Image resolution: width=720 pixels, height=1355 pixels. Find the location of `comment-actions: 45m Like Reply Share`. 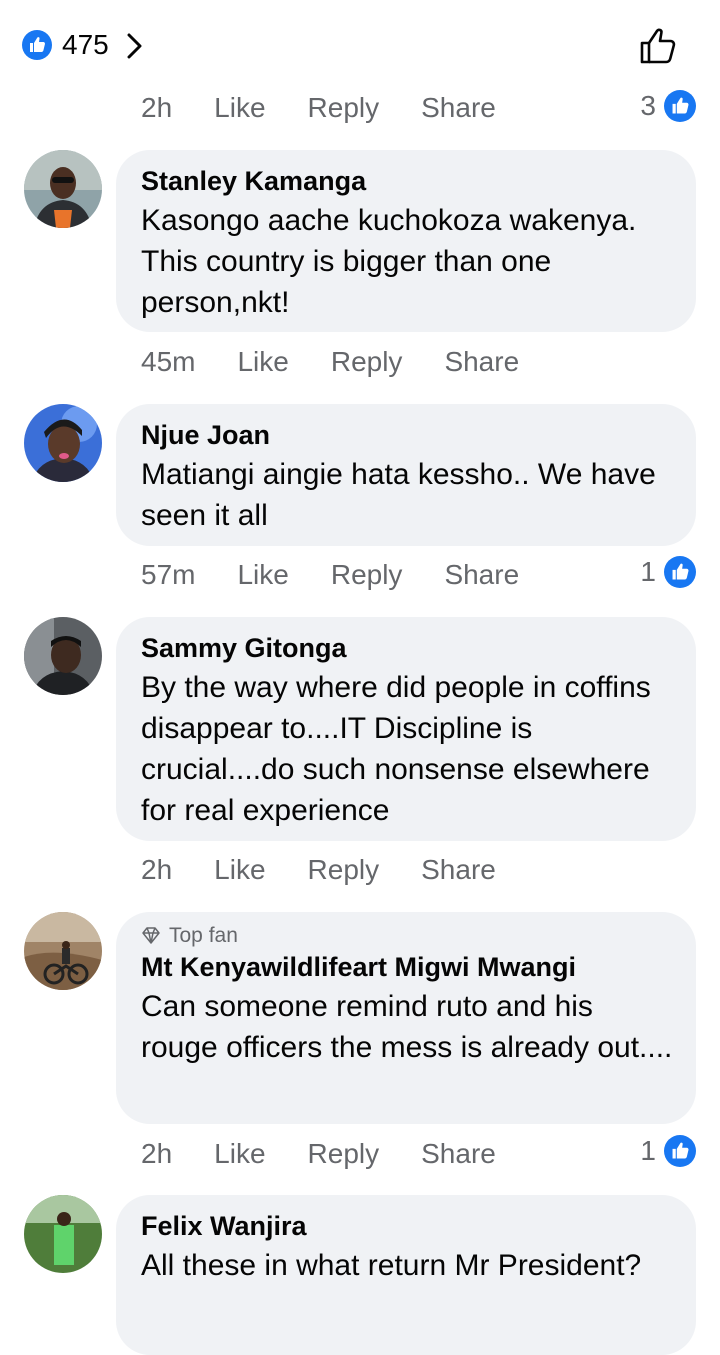

comment-actions: 45m Like Reply Share is located at coordinates (330, 362).